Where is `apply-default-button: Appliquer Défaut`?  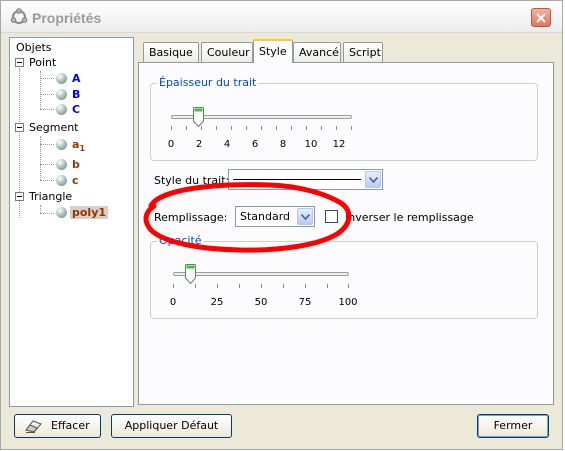 apply-default-button: Appliquer Défaut is located at coordinates (171, 426).